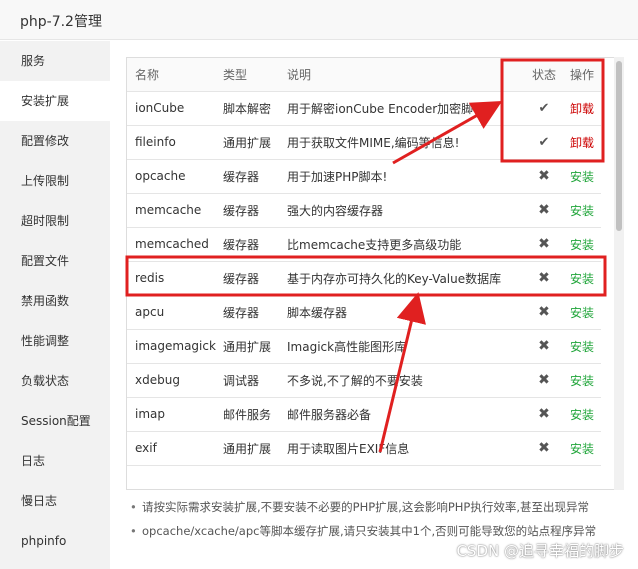 The height and width of the screenshot is (569, 638). What do you see at coordinates (405, 312) in the screenshot?
I see `extension-description: 脚本缓存器` at bounding box center [405, 312].